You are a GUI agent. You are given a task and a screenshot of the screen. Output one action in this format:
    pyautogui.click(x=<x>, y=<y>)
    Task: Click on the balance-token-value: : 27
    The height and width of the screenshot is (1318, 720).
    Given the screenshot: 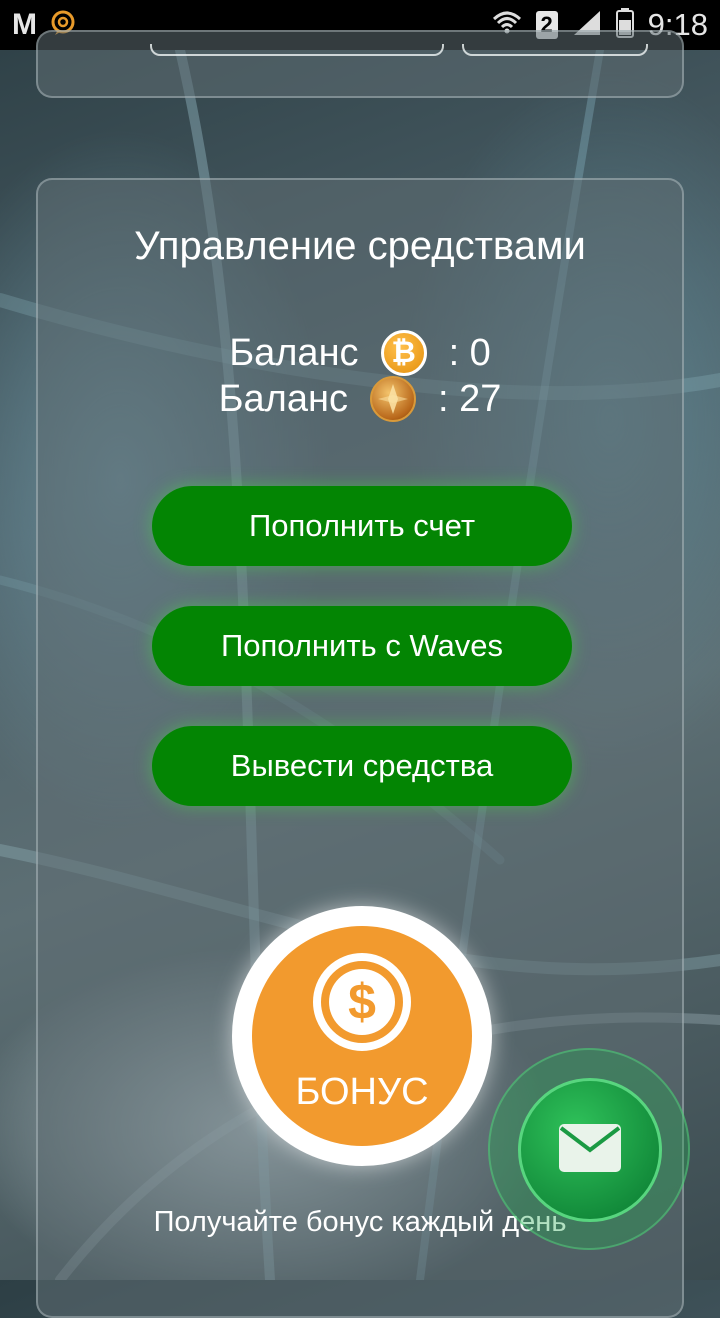 What is the action you would take?
    pyautogui.click(x=469, y=398)
    